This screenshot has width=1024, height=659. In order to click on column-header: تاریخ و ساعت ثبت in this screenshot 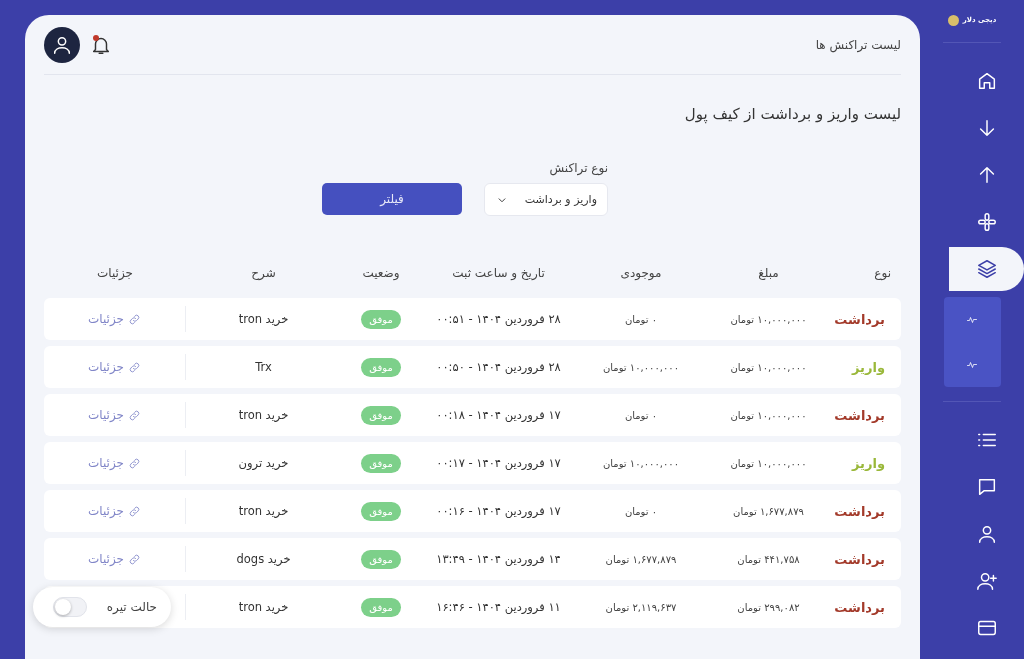, I will do `click(498, 273)`.